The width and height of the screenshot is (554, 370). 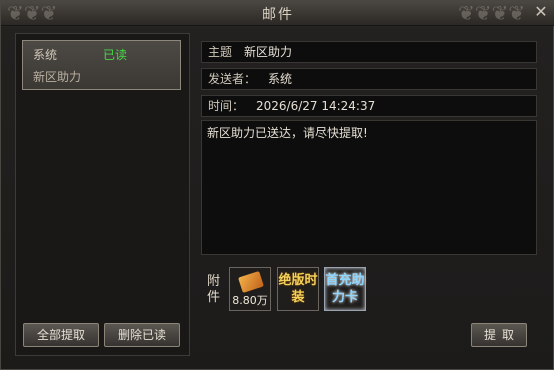 I want to click on gold-ingot-icon, so click(x=251, y=282).